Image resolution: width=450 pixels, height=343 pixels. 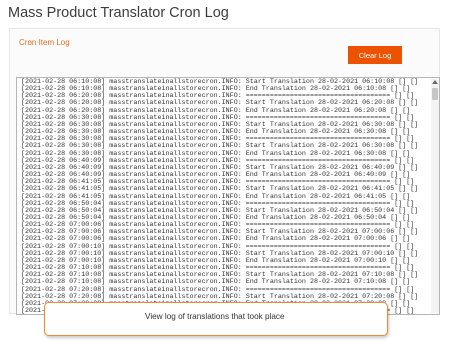 What do you see at coordinates (118, 13) in the screenshot?
I see `page-title: Mass Product Translator Cron Log` at bounding box center [118, 13].